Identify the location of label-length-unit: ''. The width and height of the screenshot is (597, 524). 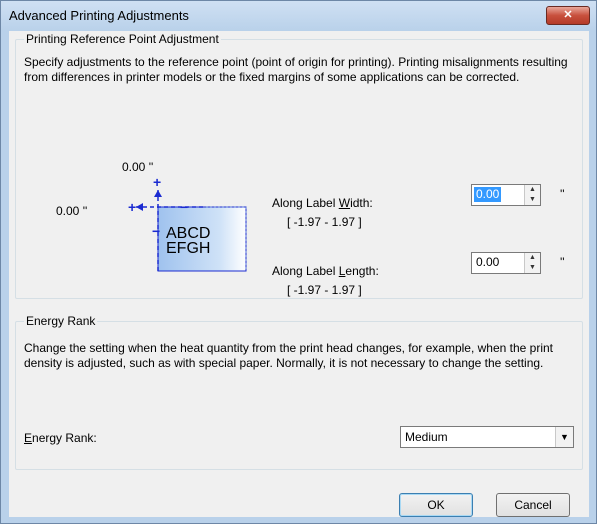
(562, 262).